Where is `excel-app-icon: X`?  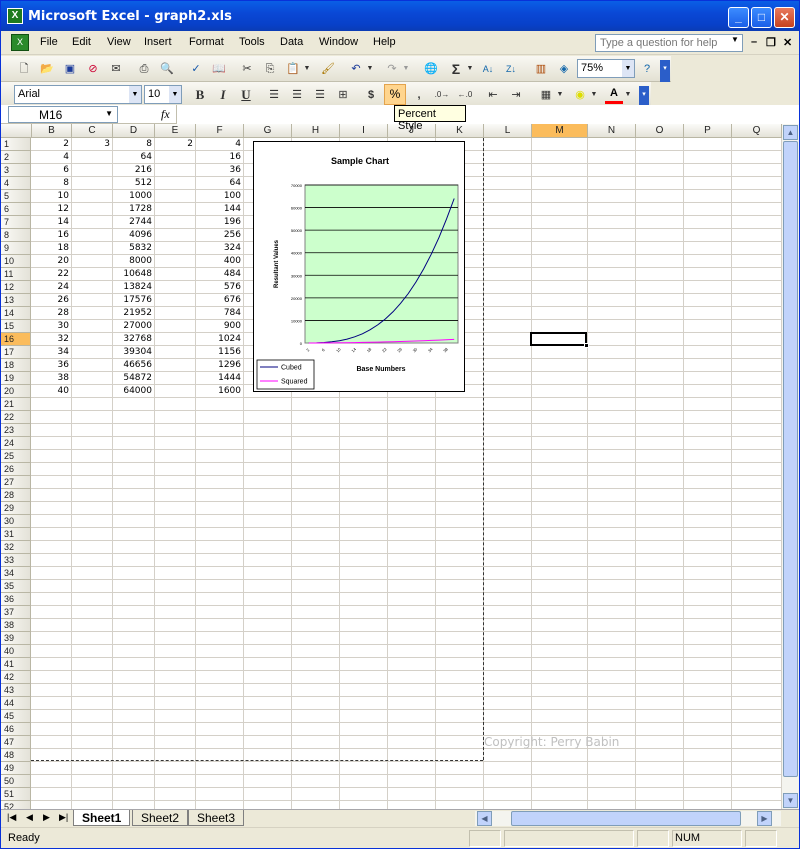
excel-app-icon: X is located at coordinates (15, 16).